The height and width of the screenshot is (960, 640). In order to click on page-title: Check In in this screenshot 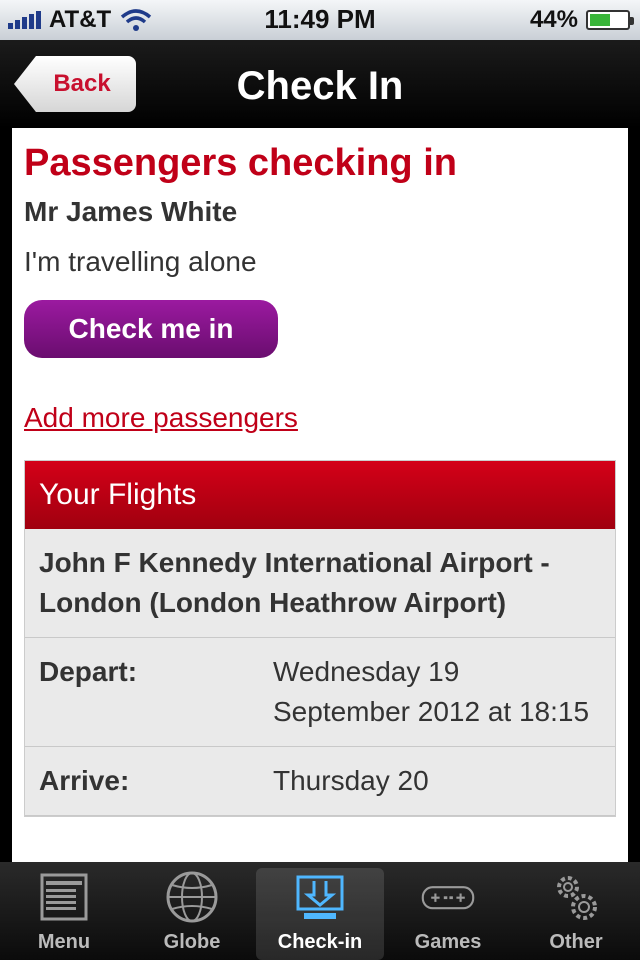, I will do `click(320, 86)`.